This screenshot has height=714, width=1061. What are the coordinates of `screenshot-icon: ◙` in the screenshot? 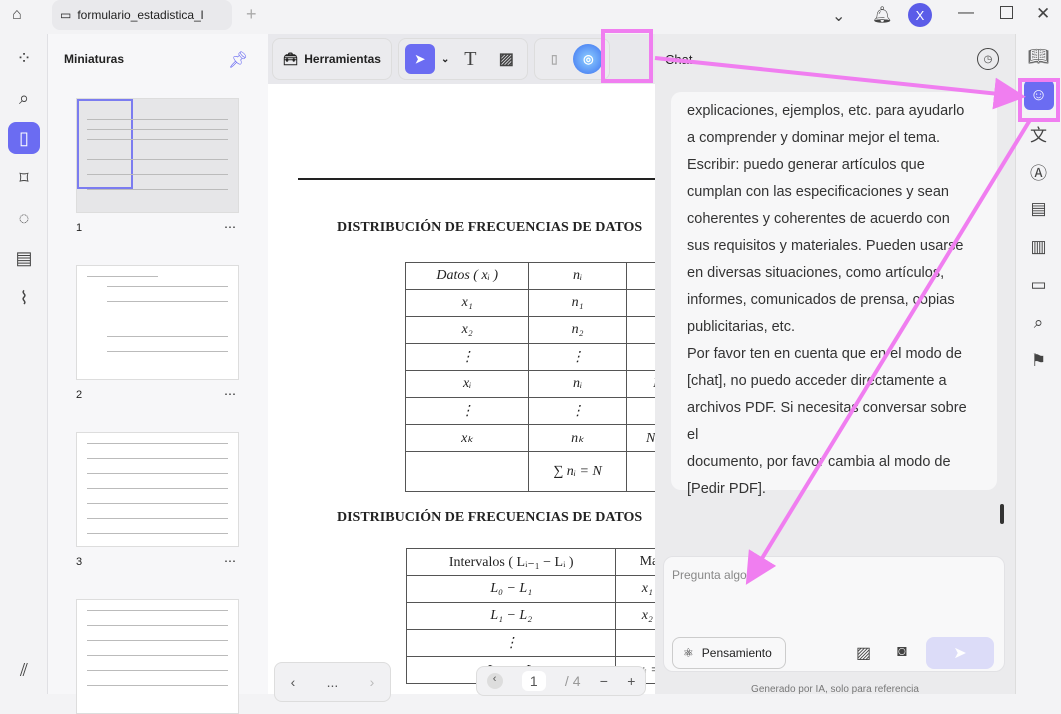 It's located at (902, 652).